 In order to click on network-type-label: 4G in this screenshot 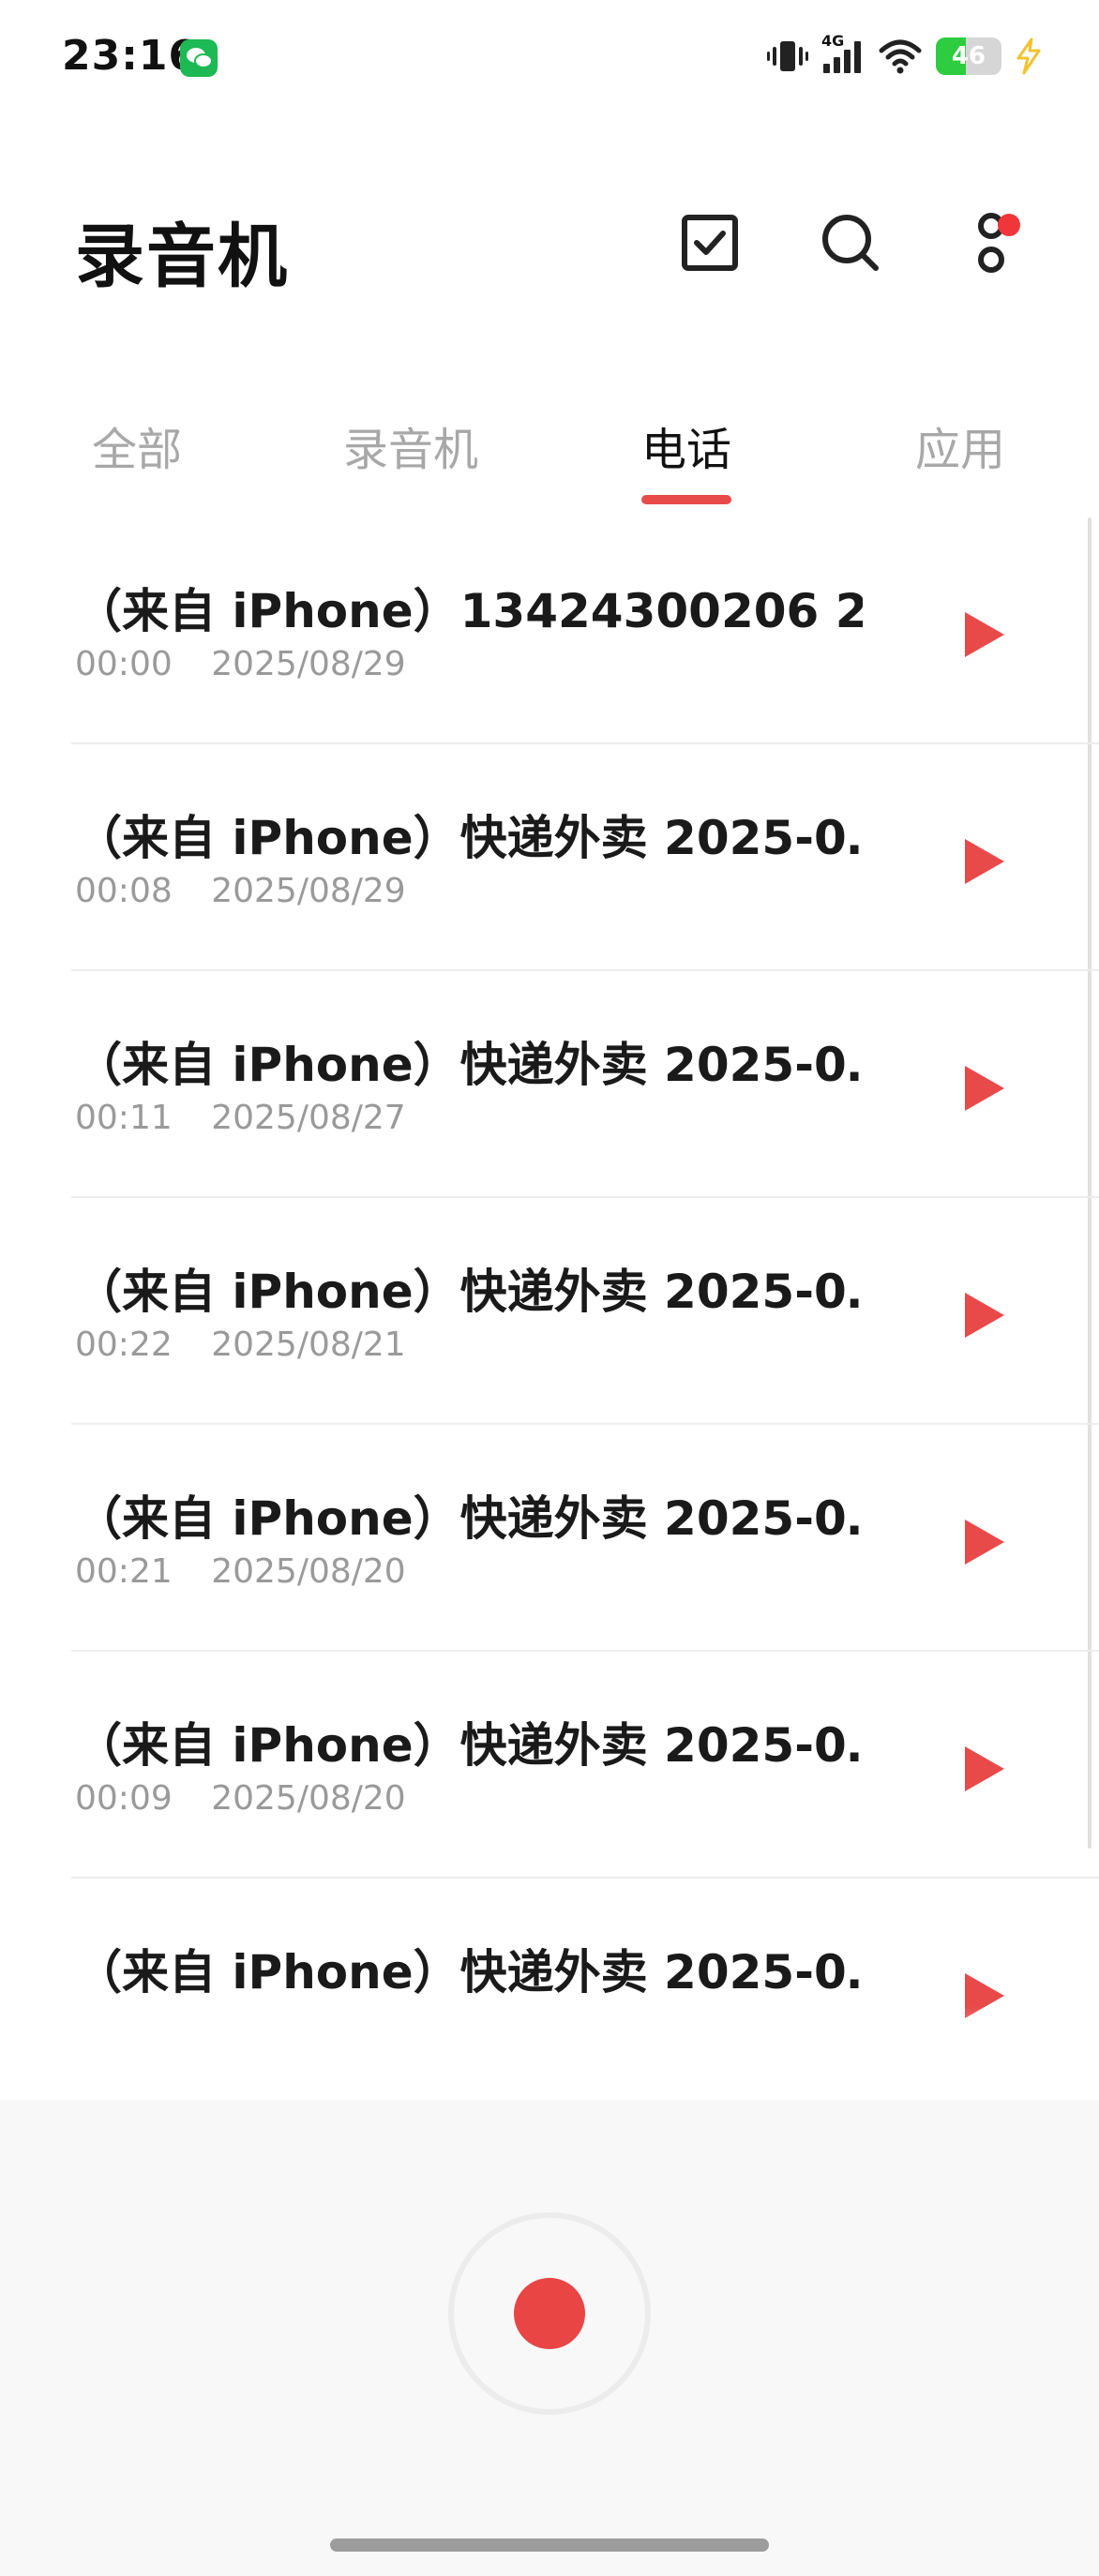, I will do `click(833, 41)`.